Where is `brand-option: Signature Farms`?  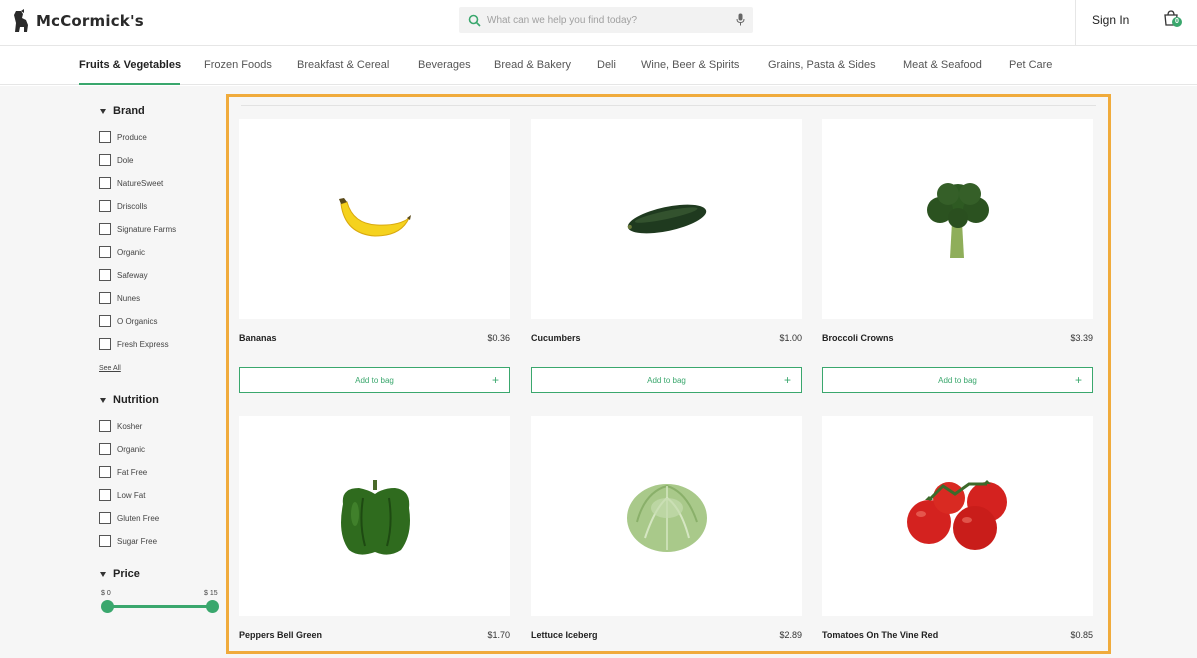
brand-option: Signature Farms is located at coordinates (137, 229).